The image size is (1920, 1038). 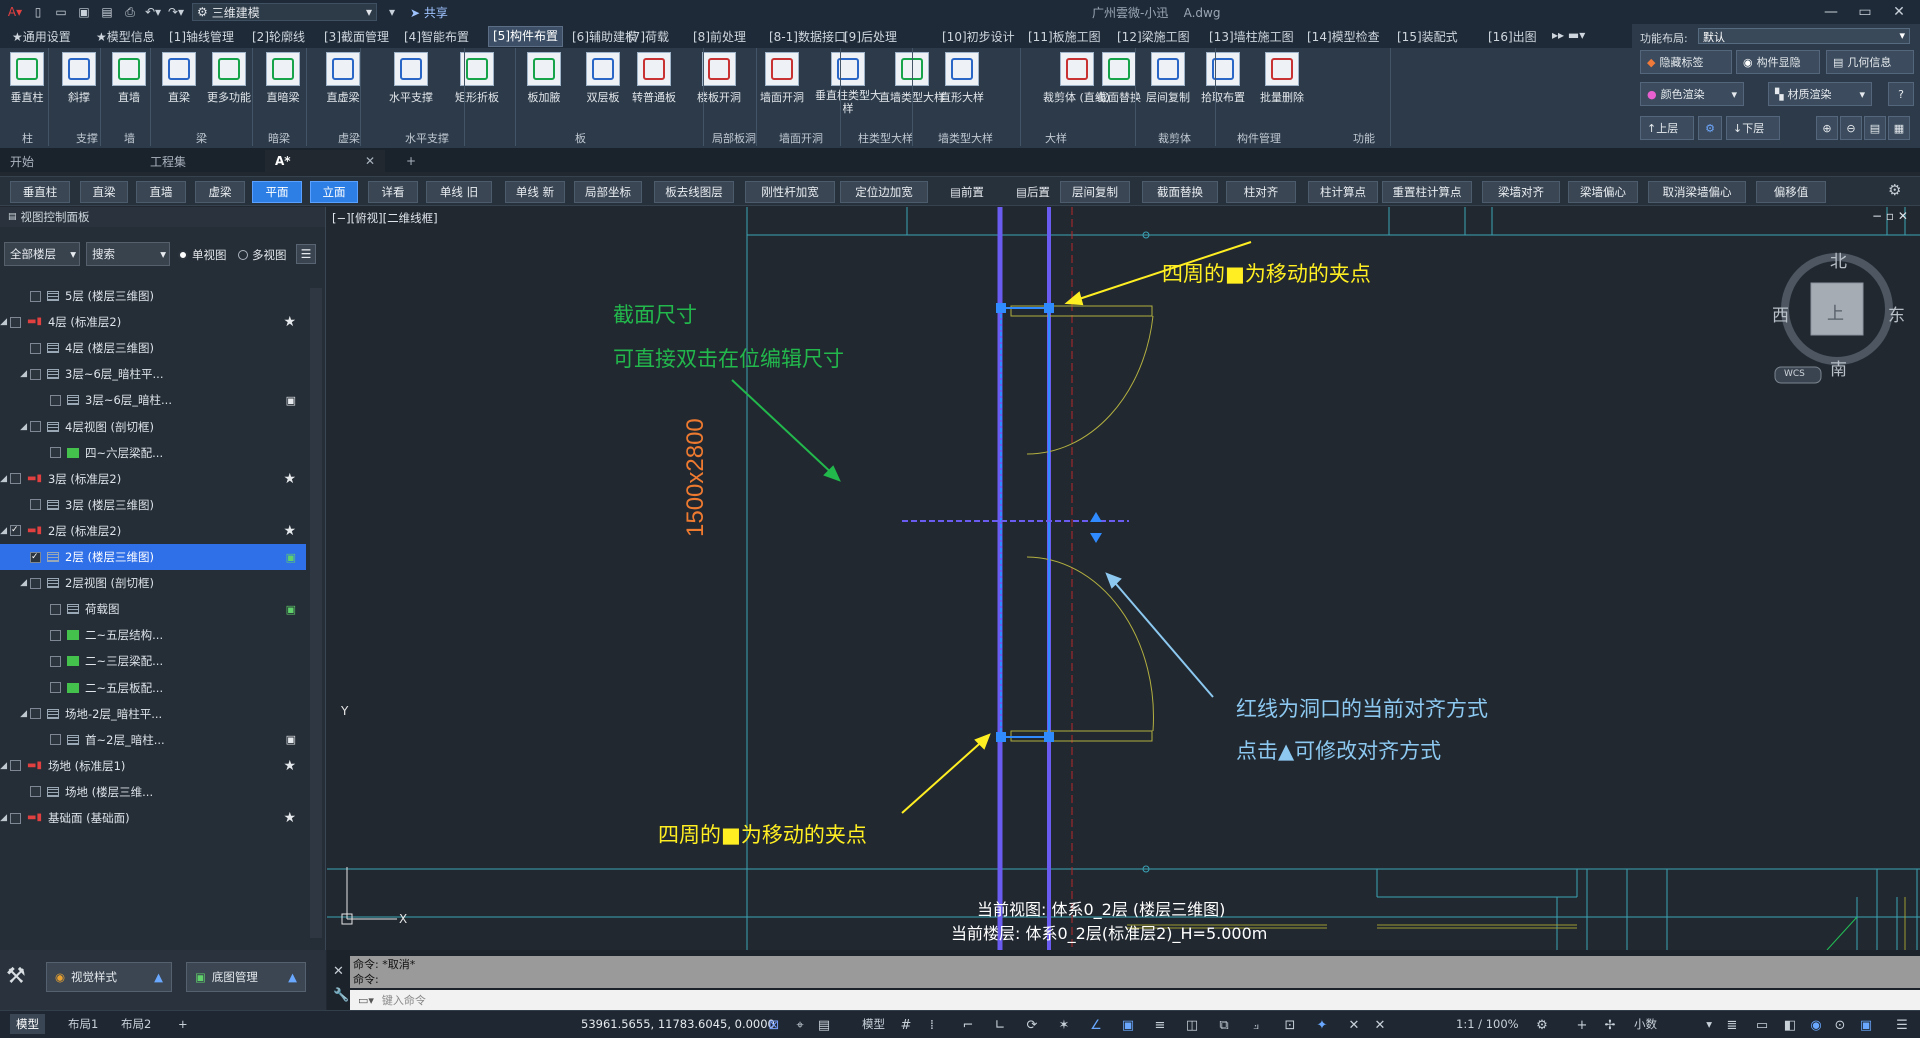 I want to click on floor-settings-icon: ⚙, so click(x=1710, y=128).